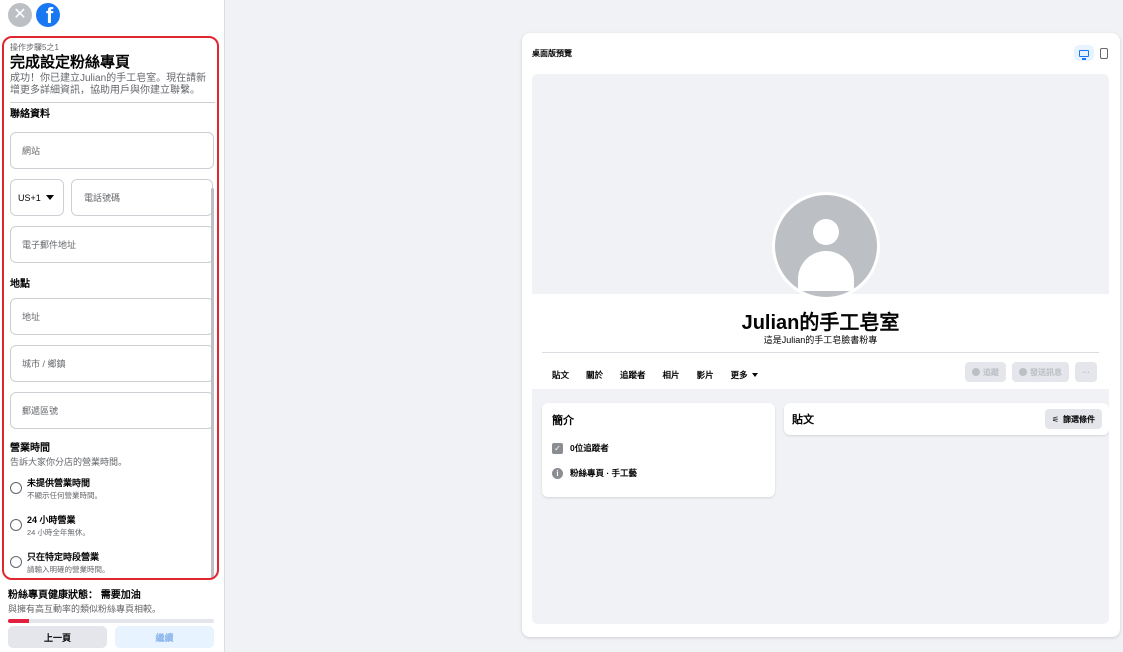 Image resolution: width=1123 pixels, height=652 pixels. I want to click on desktop-icon, so click(1084, 53).